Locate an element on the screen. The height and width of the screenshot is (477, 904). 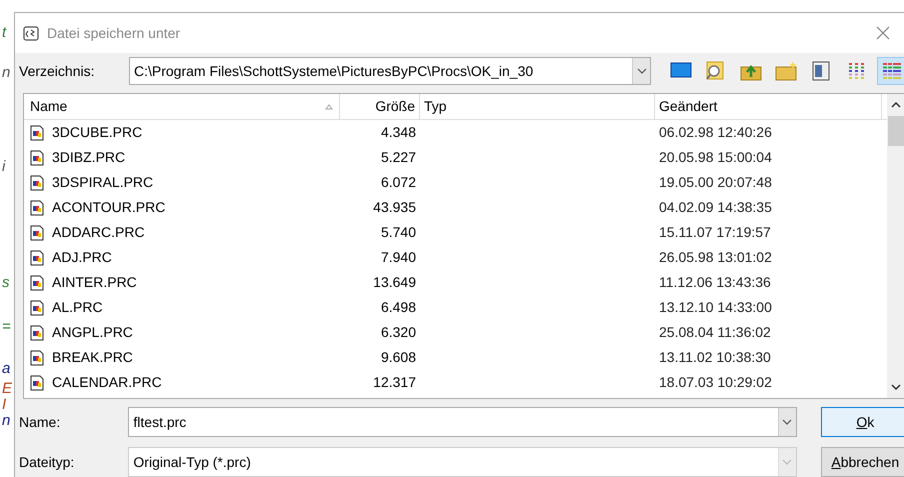
cancel-button: Abbrechen is located at coordinates (862, 462).